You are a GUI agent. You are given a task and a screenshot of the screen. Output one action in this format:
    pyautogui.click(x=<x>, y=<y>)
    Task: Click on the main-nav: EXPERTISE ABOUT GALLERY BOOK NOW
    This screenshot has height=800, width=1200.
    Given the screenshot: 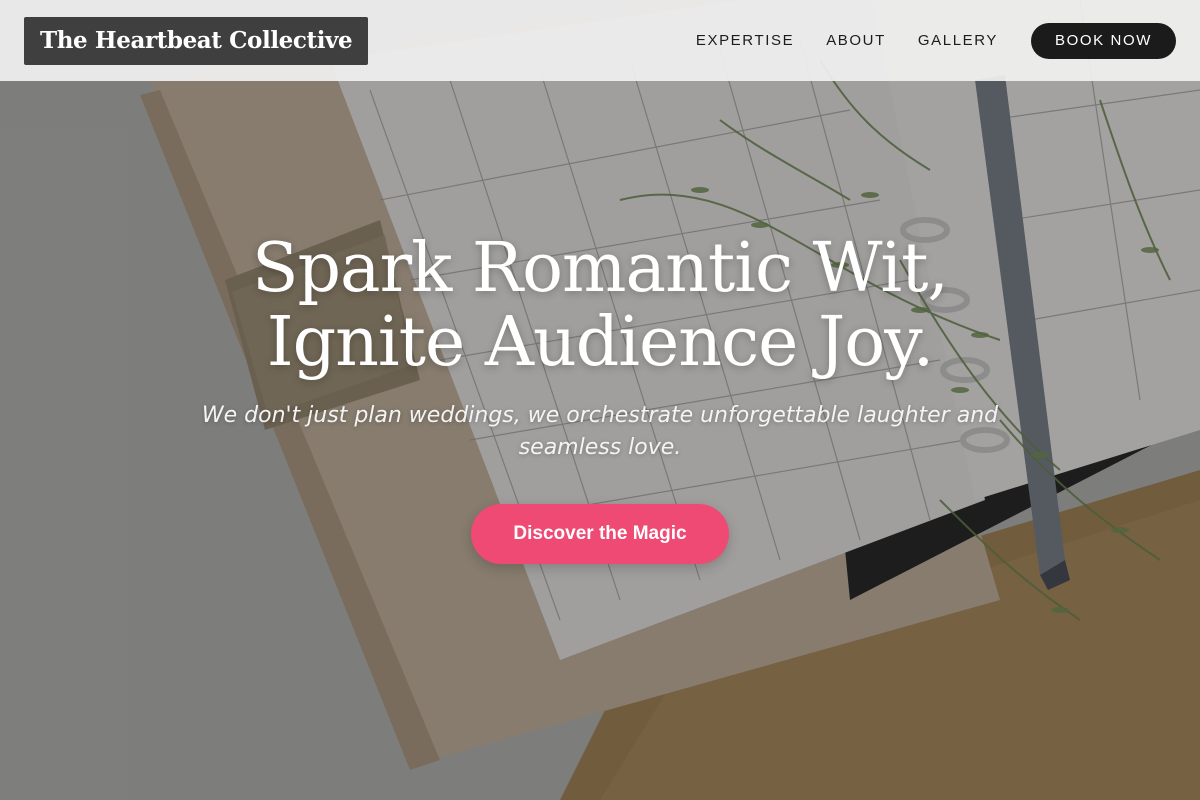 What is the action you would take?
    pyautogui.click(x=936, y=40)
    